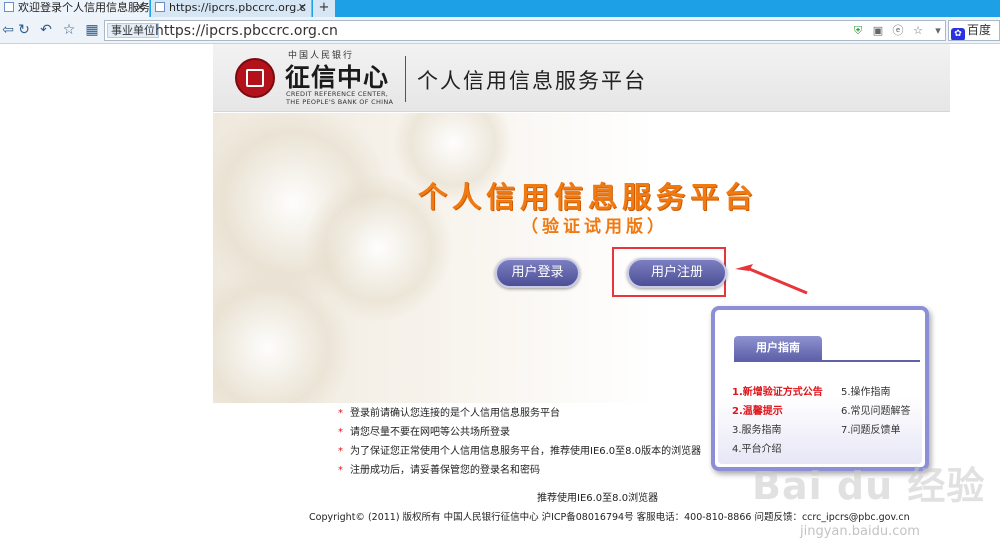 This screenshot has height=559, width=1000. Describe the element at coordinates (757, 447) in the screenshot. I see `guide-link-intro: 4.平台介绍` at that location.